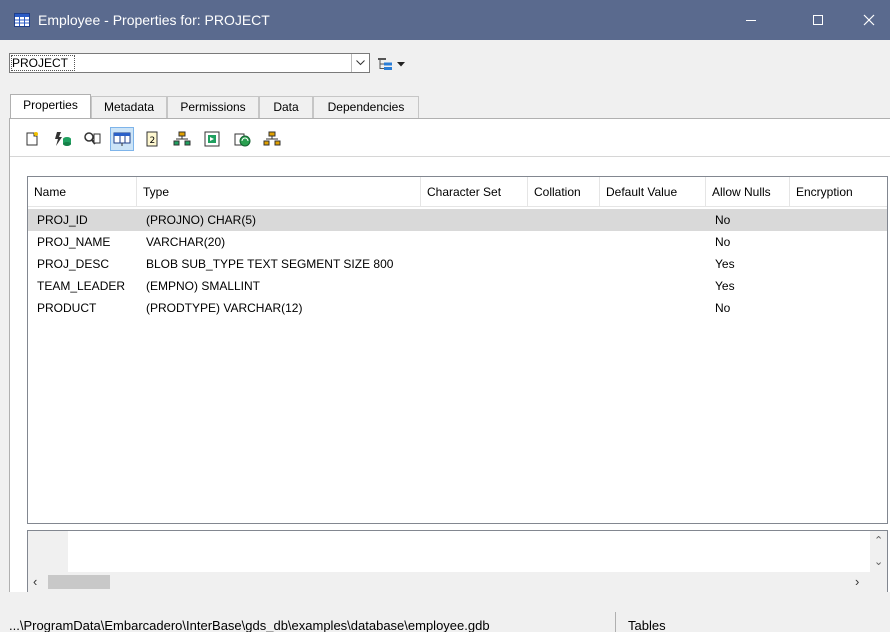 The image size is (890, 632). Describe the element at coordinates (203, 286) in the screenshot. I see `cell-type: (EMPNO) SMALLINT` at that location.